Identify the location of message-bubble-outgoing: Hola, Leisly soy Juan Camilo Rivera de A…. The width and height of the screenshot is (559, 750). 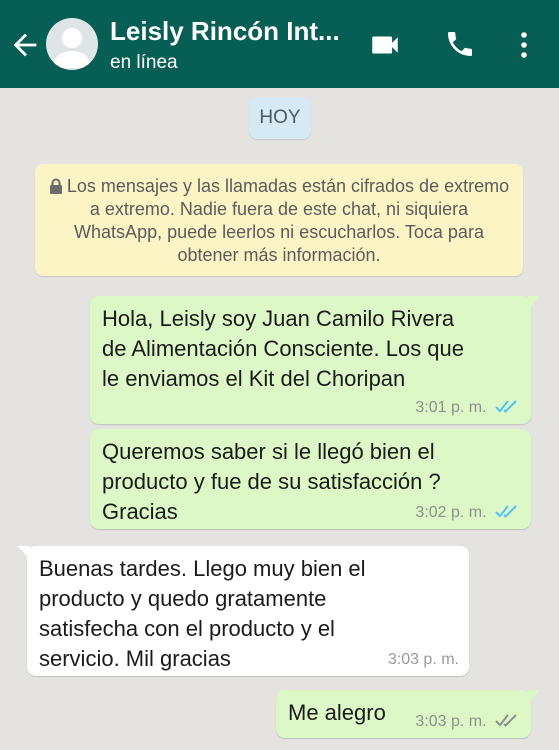
(315, 360).